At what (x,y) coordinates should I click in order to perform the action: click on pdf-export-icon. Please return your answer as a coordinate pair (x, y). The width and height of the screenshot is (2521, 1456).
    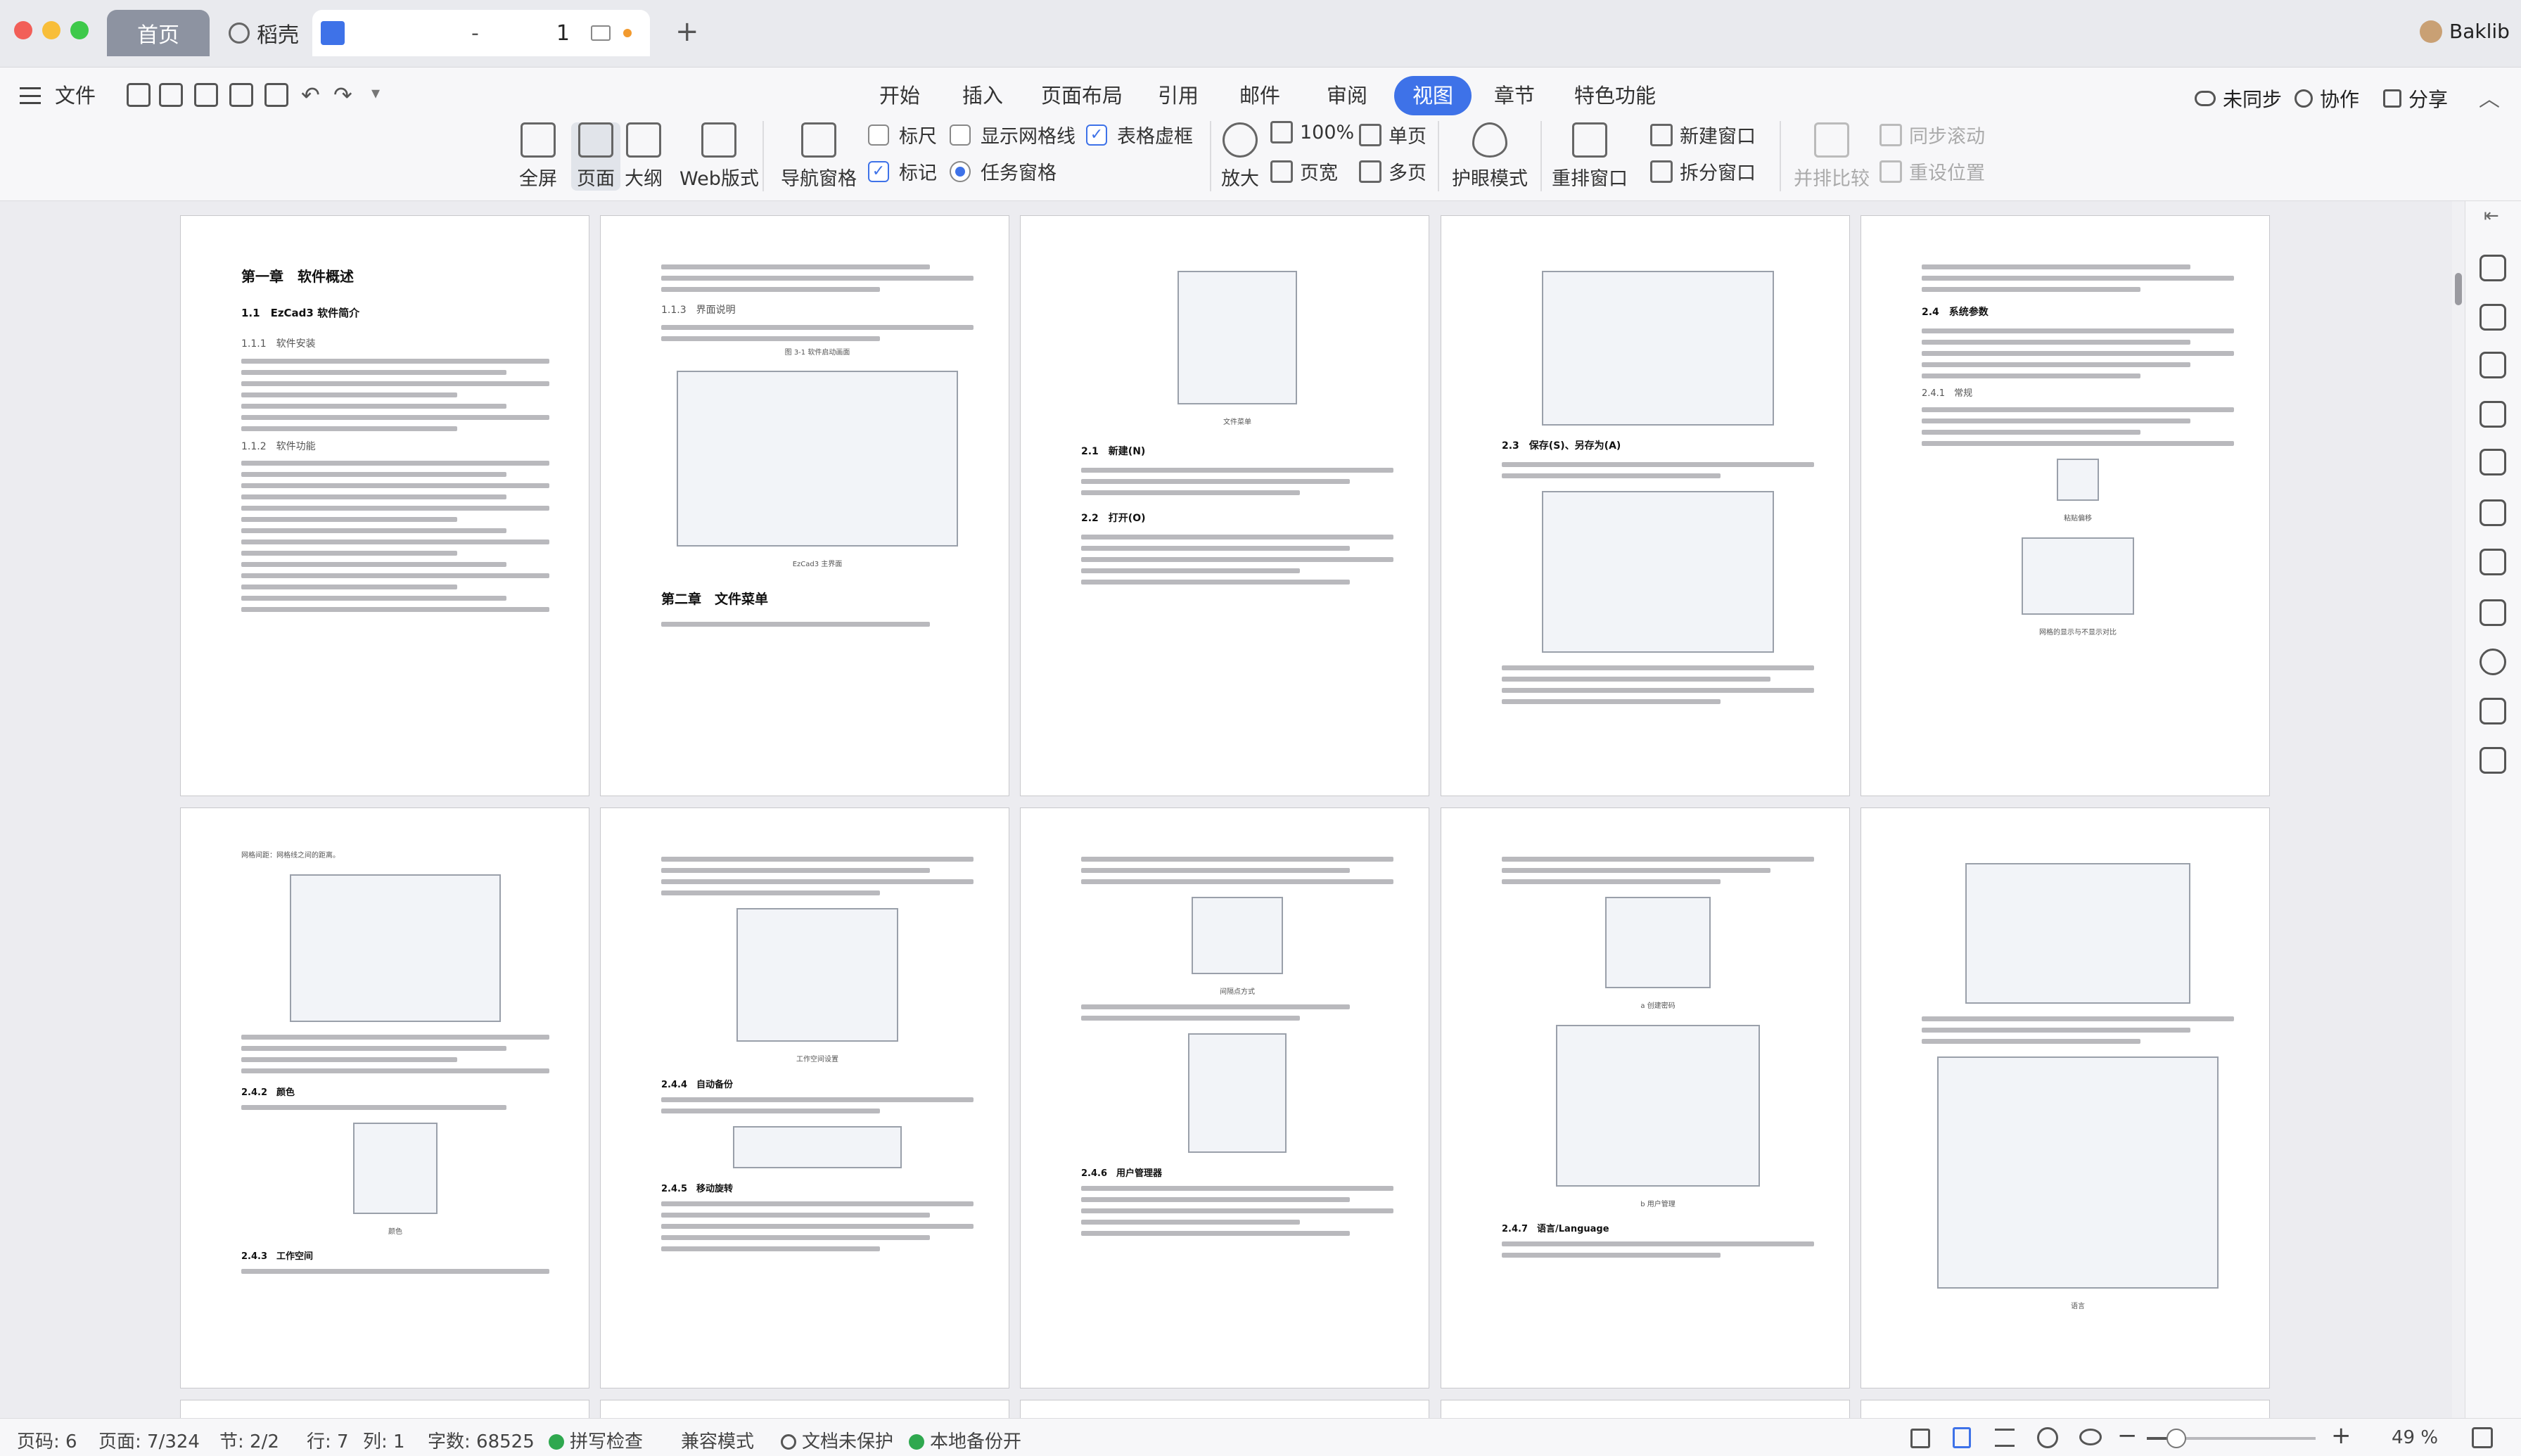
    Looking at the image, I should click on (206, 95).